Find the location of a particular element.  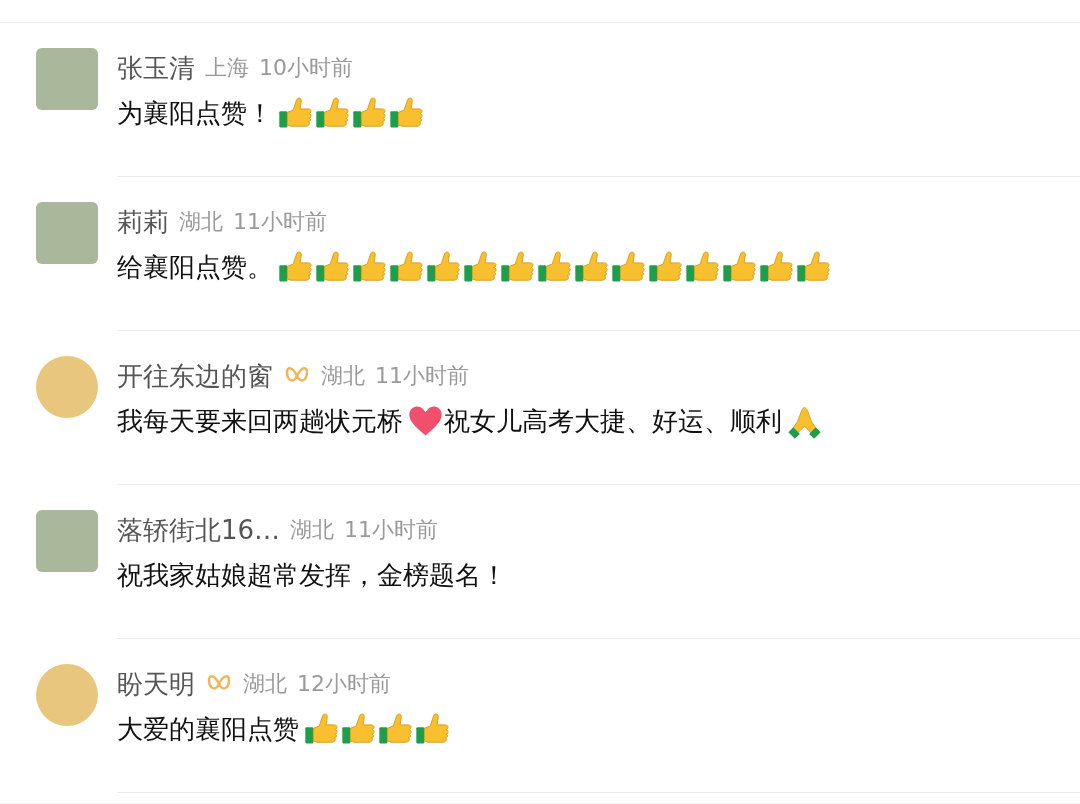

comment-text: 我每天要来回两趟状元桥 is located at coordinates (260, 421).